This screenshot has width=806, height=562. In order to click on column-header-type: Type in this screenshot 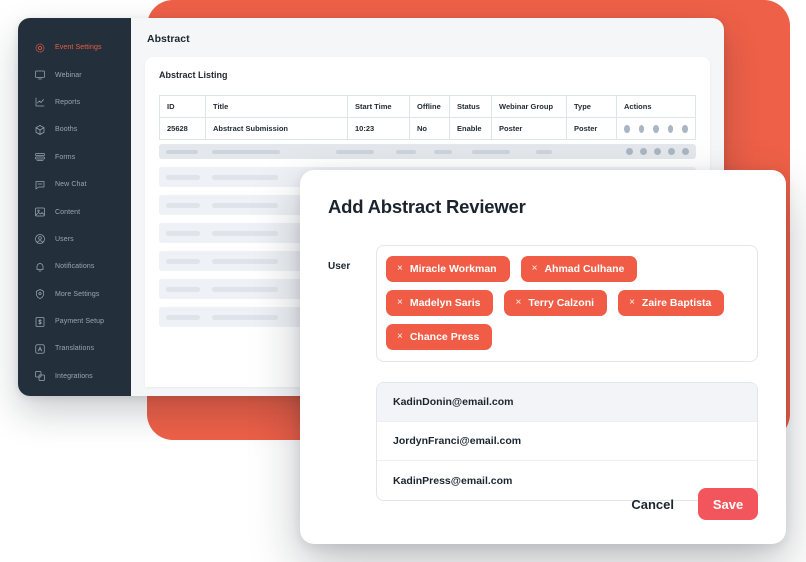, I will do `click(591, 106)`.